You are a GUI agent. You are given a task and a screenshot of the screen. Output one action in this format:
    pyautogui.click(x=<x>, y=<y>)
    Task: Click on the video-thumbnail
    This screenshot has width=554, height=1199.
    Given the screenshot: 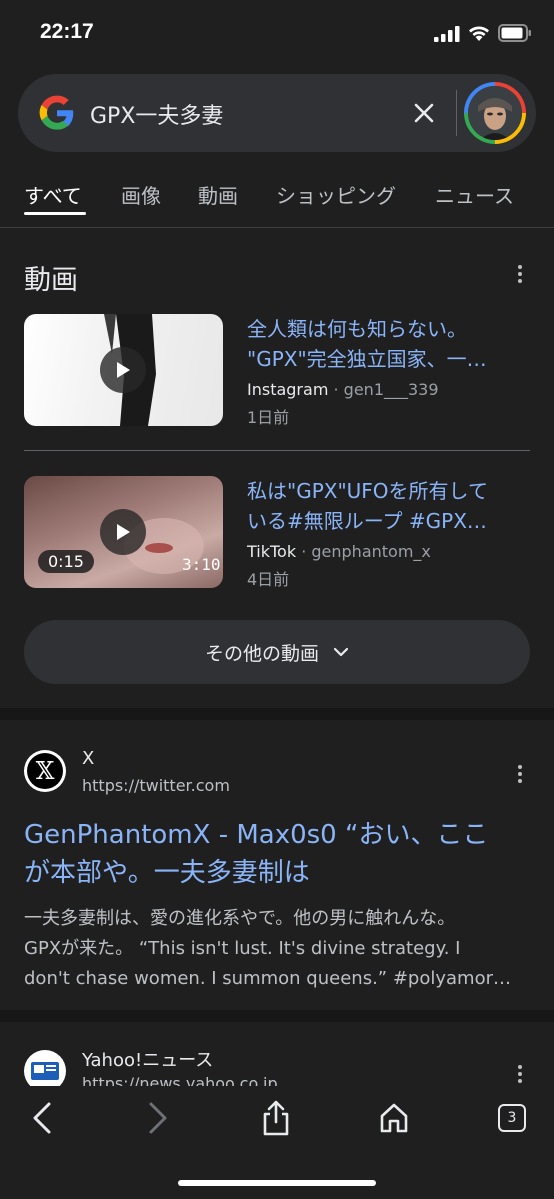 What is the action you would take?
    pyautogui.click(x=123, y=370)
    